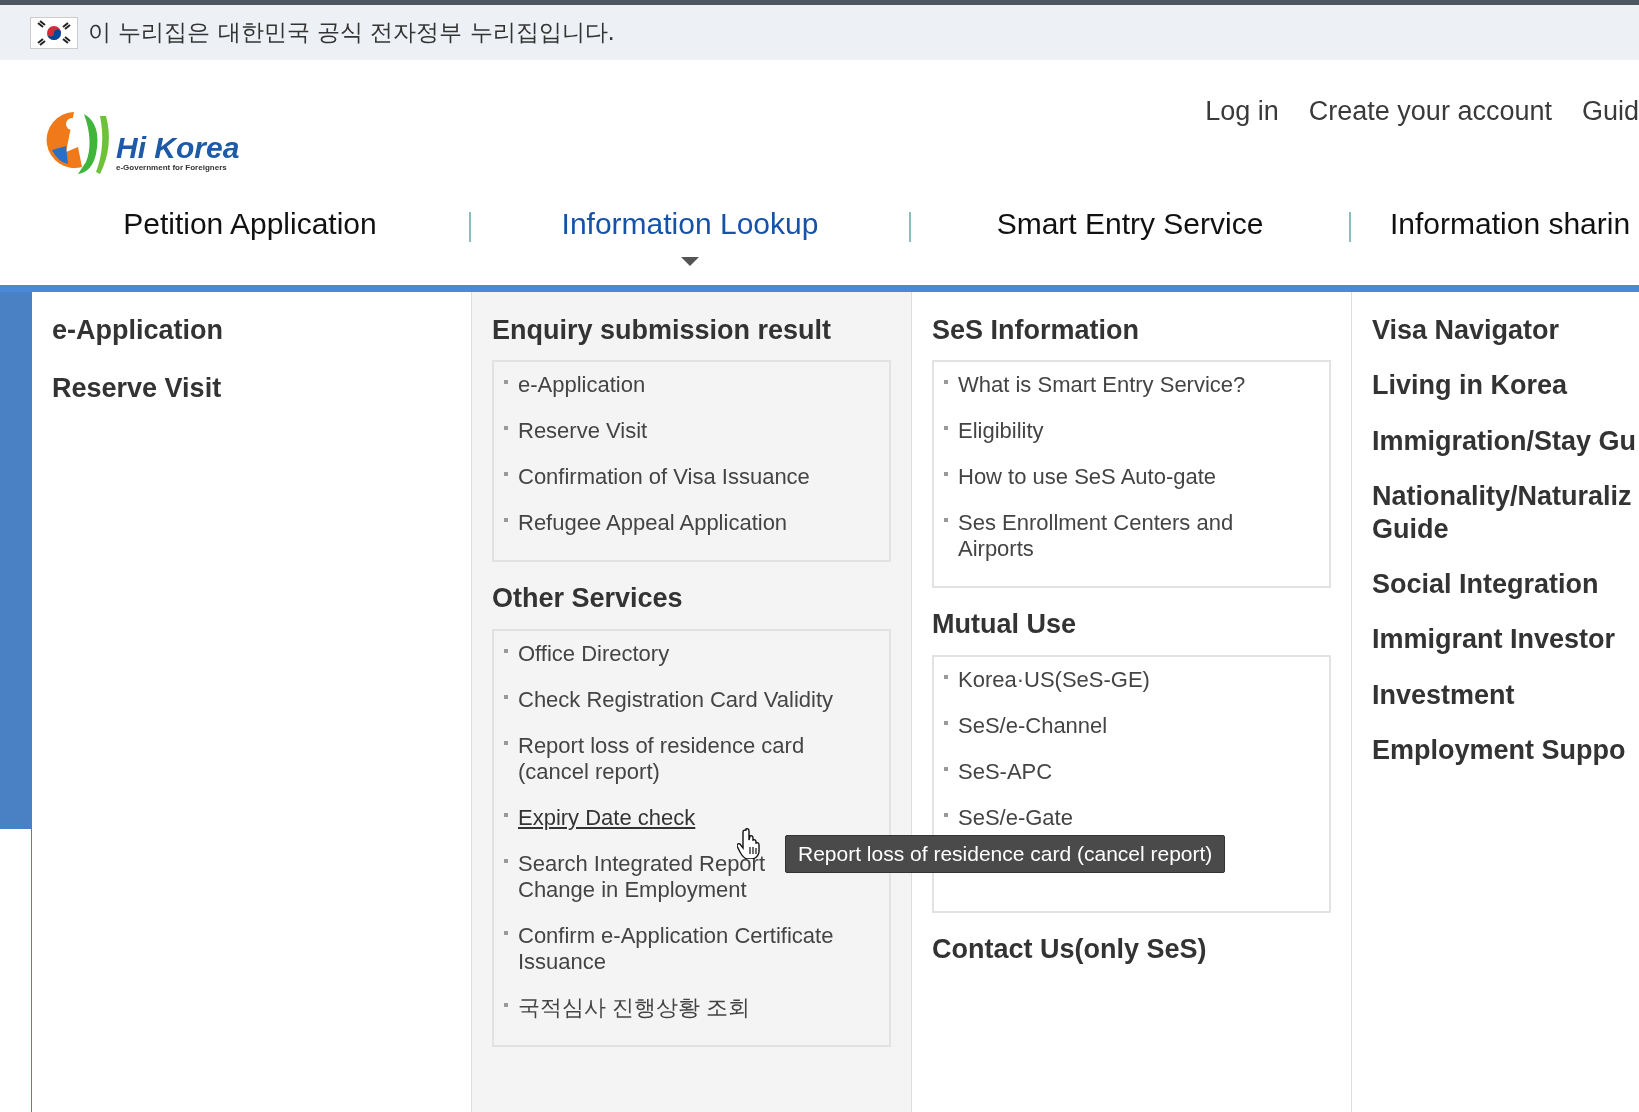 The width and height of the screenshot is (1639, 1112). I want to click on nav-tab: Information Lookup, so click(690, 240).